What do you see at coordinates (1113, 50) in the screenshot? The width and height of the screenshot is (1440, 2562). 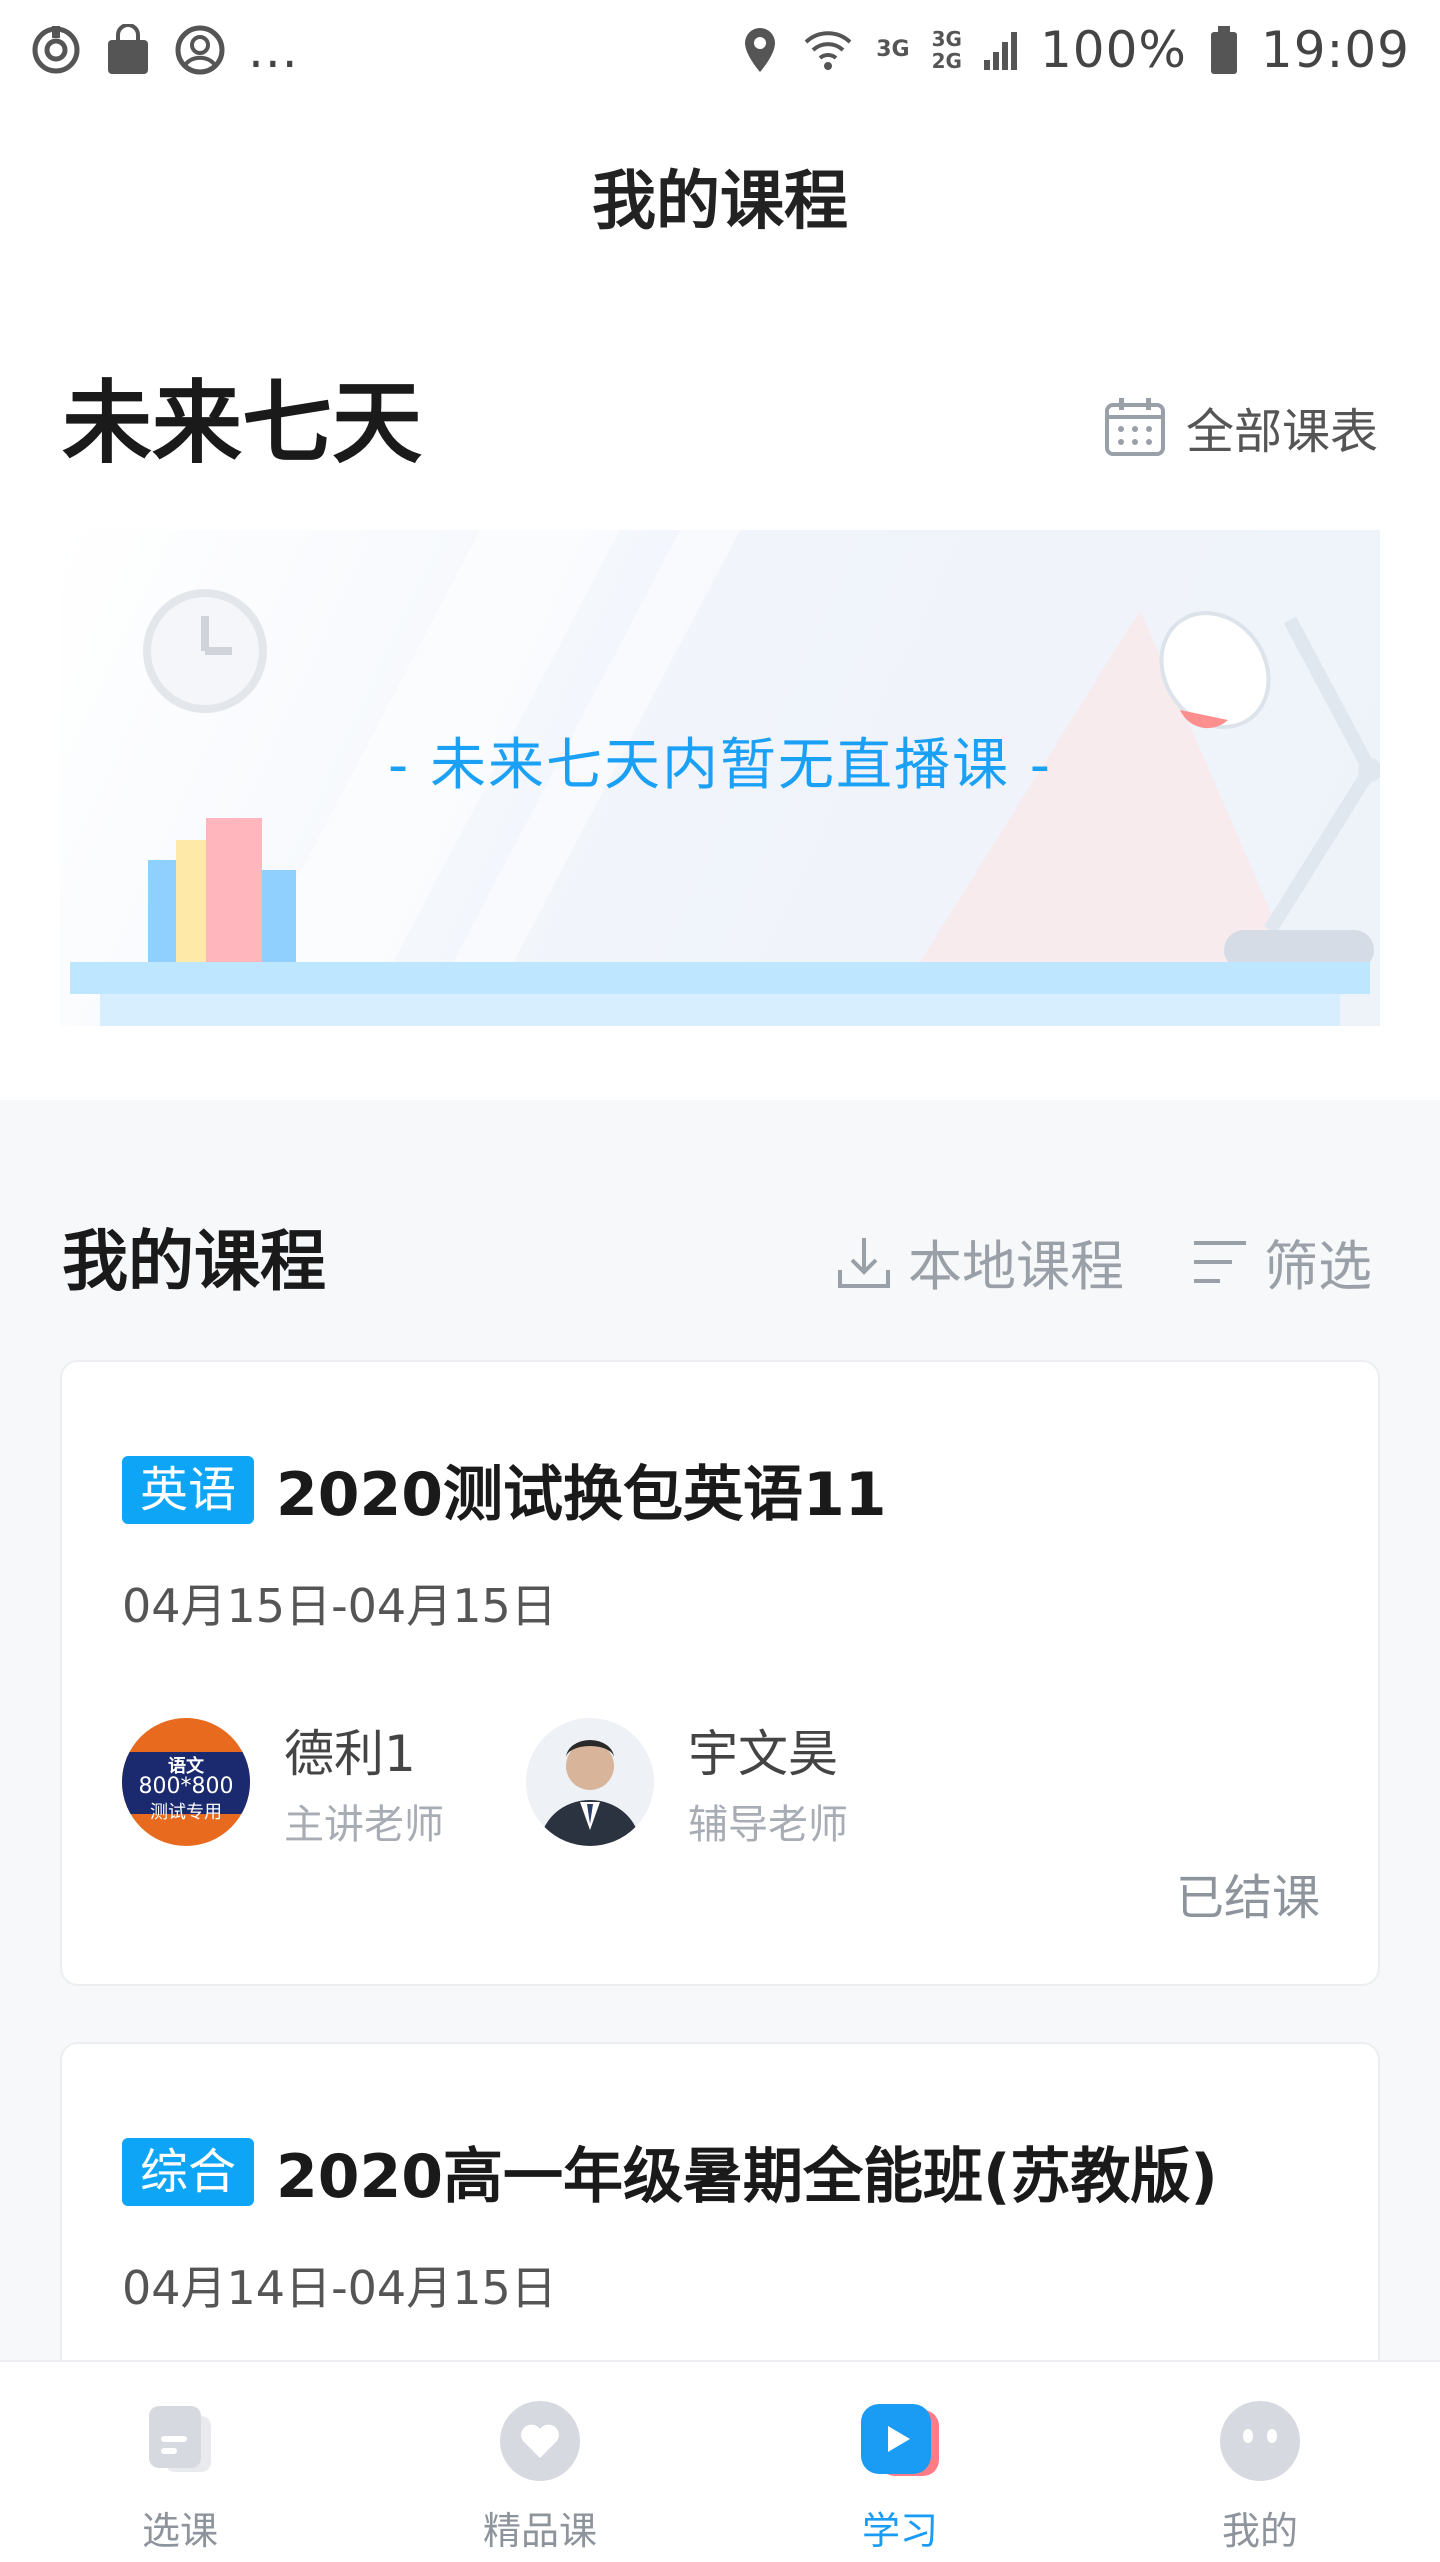 I see `battery-percent: 100%` at bounding box center [1113, 50].